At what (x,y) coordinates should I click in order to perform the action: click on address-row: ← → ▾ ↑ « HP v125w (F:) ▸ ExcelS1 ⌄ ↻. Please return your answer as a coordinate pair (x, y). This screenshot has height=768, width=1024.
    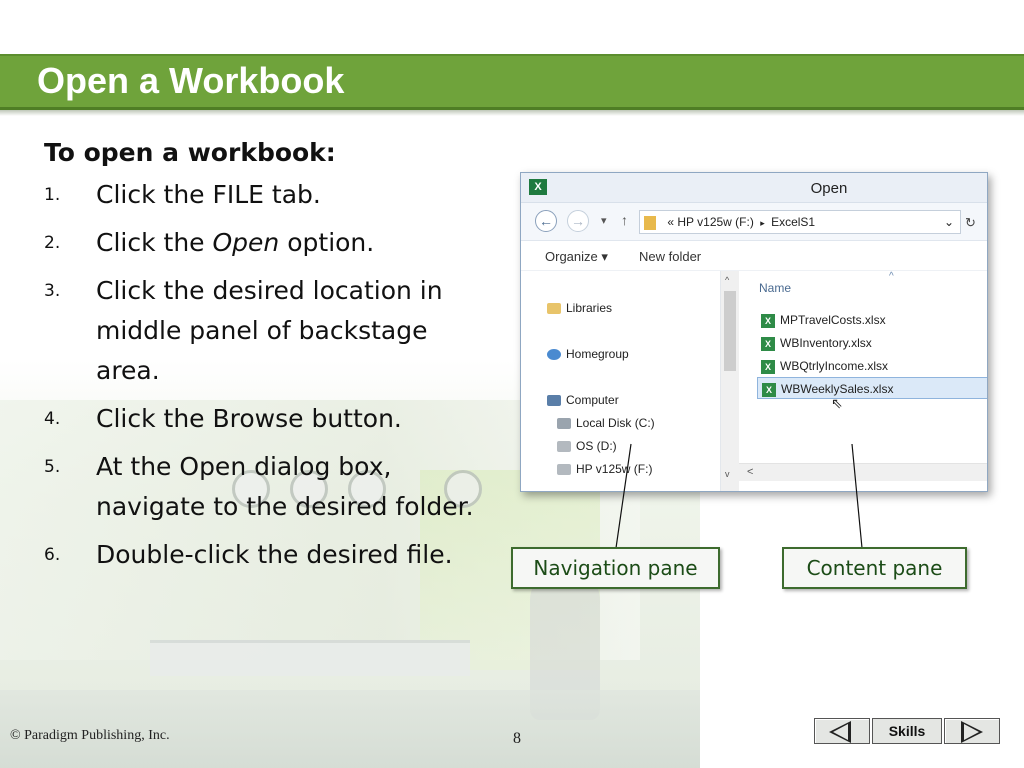
    Looking at the image, I should click on (754, 222).